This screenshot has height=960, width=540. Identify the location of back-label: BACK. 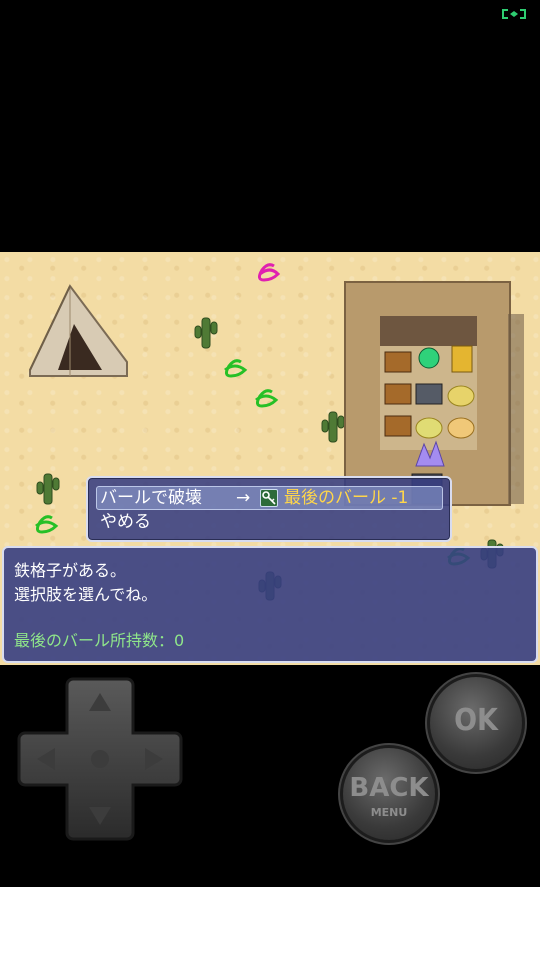
(389, 788).